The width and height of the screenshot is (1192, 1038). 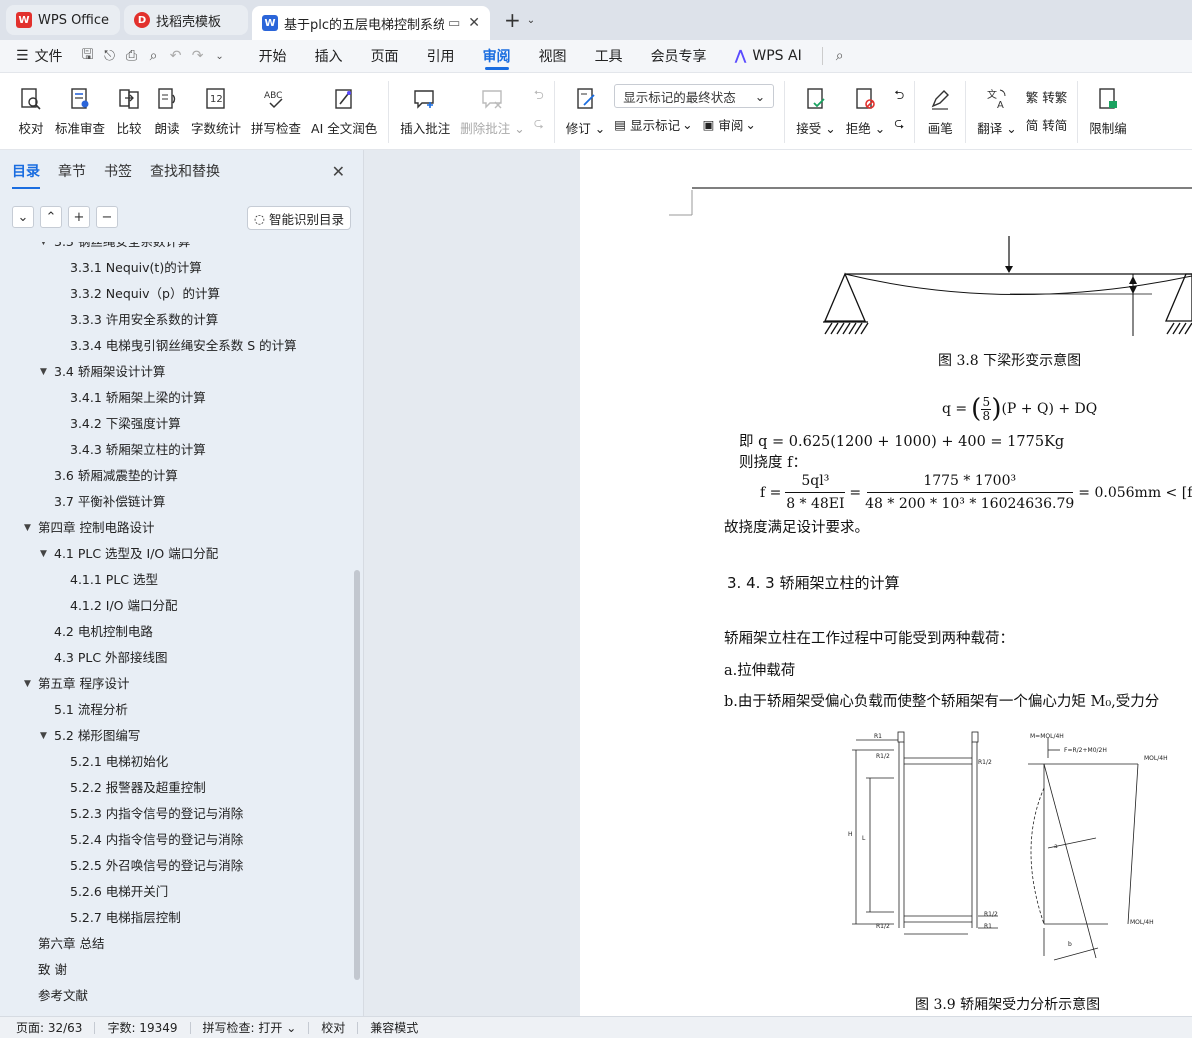 I want to click on wps-ai-menu: ⋀ WPS AI, so click(x=768, y=56).